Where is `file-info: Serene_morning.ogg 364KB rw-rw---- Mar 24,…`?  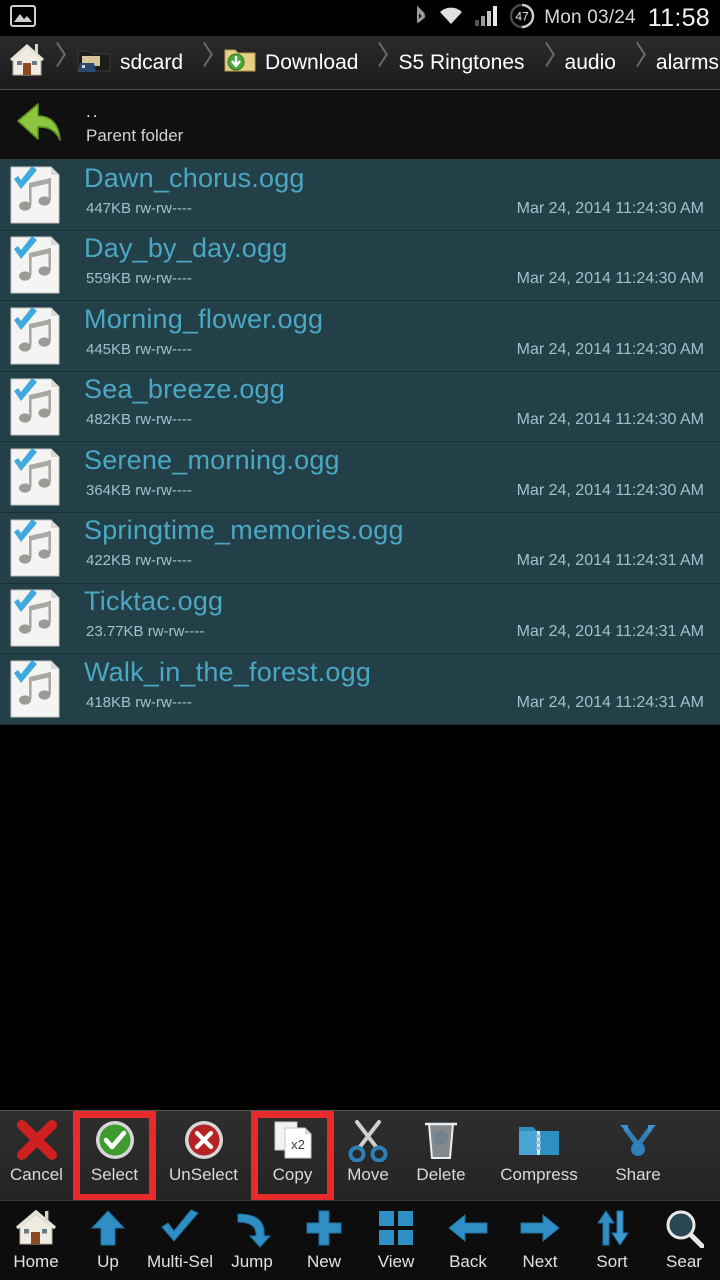 file-info: Serene_morning.ogg 364KB rw-rw---- Mar 24,… is located at coordinates (395, 477).